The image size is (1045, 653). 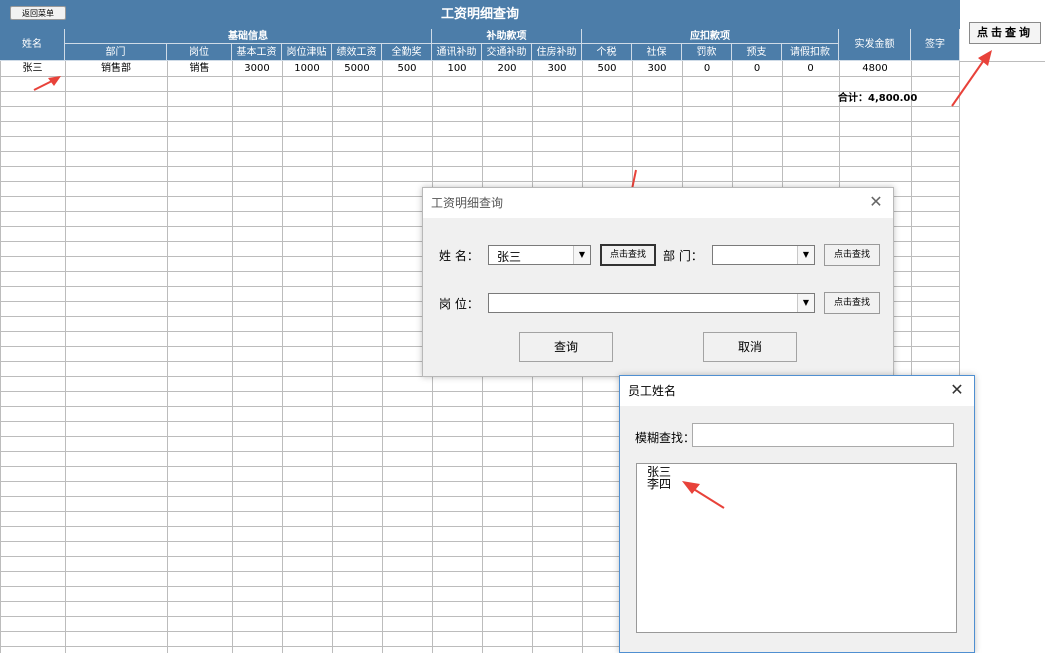 I want to click on header-col-social-security: 社保, so click(x=657, y=52).